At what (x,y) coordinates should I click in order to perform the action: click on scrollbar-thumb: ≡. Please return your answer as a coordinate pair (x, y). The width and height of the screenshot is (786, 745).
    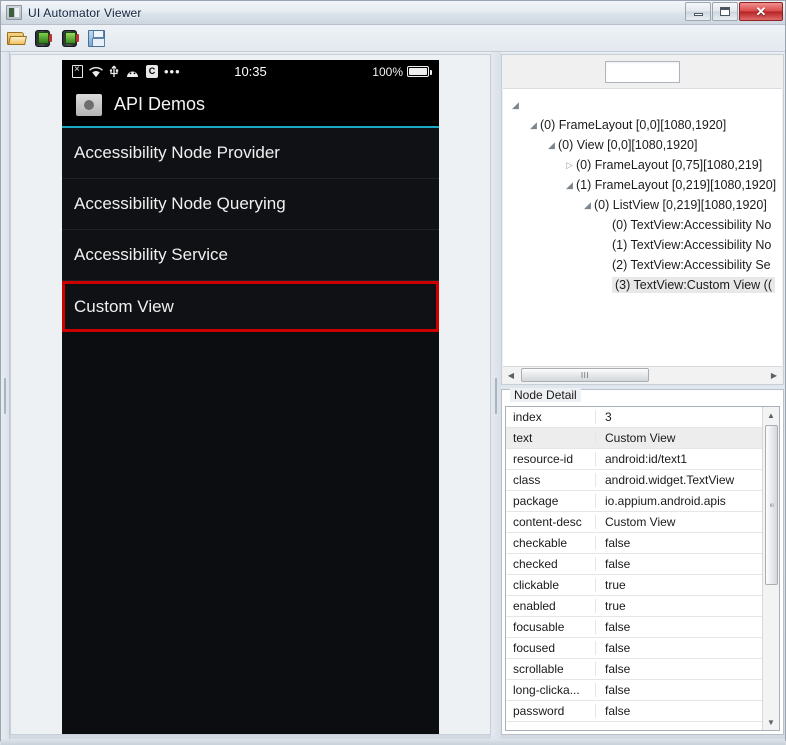
    Looking at the image, I should click on (771, 505).